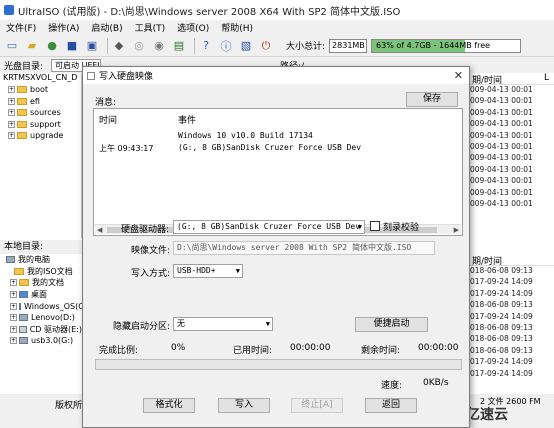  Describe the element at coordinates (12, 46) in the screenshot. I see `new-icon: ▭` at that location.